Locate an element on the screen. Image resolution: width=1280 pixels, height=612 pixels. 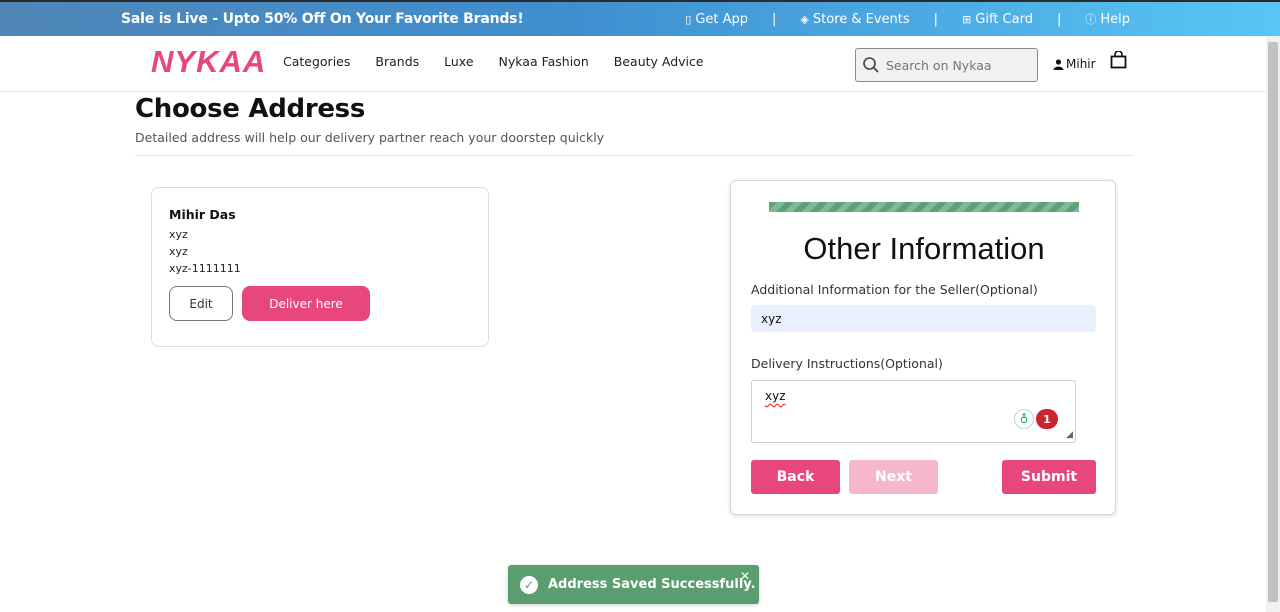
resize-handle-icon: ◢ is located at coordinates (1069, 435).